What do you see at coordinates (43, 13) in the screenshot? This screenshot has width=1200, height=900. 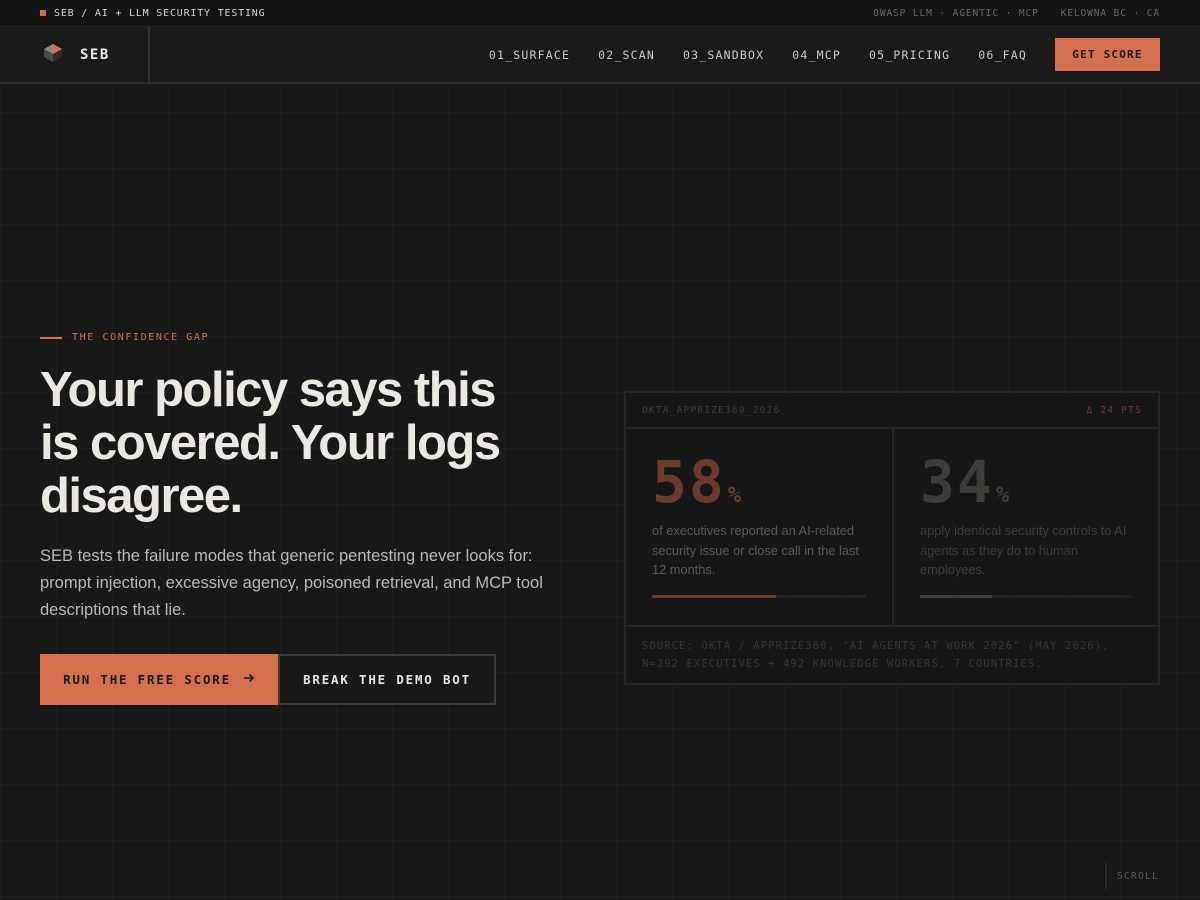 I see `accent-square-icon` at bounding box center [43, 13].